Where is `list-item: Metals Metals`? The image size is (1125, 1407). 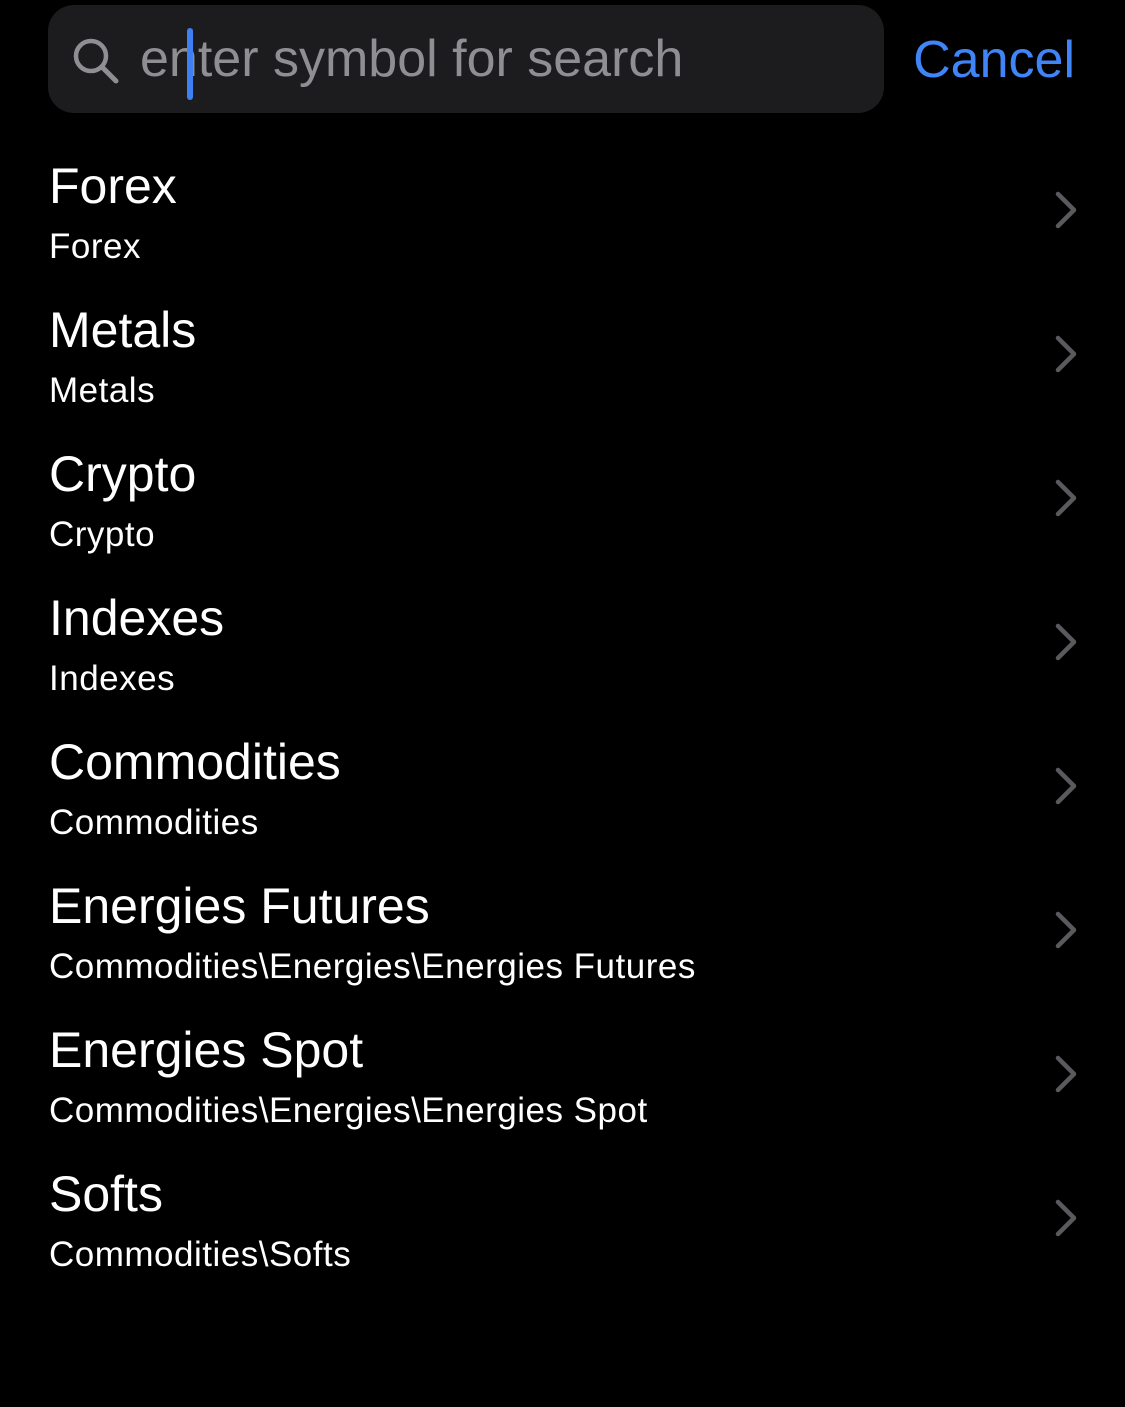 list-item: Metals Metals is located at coordinates (562, 360).